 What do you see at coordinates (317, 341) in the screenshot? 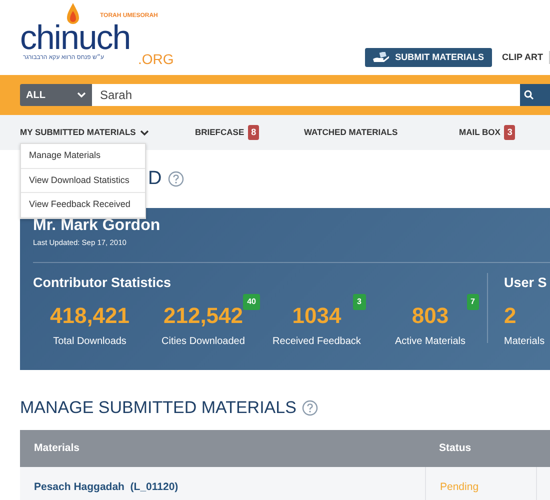
I see `stat-label: Received Feedback` at bounding box center [317, 341].